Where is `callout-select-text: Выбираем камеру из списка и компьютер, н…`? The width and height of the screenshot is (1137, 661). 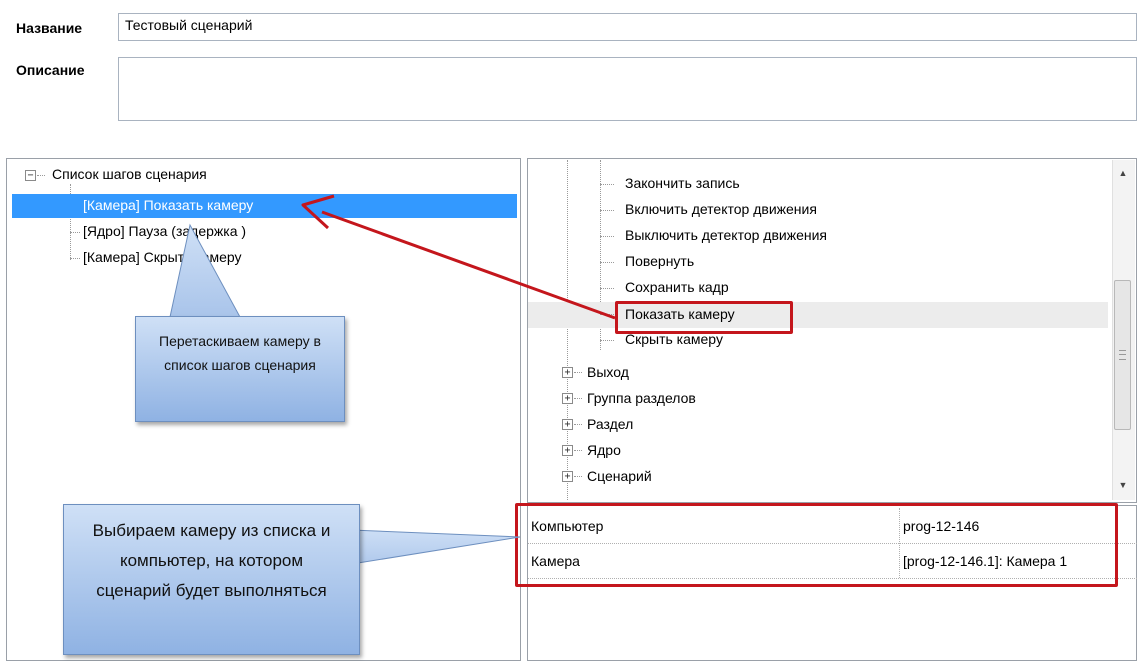
callout-select-text: Выбираем камеру из списка и компьютер, н… is located at coordinates (211, 560).